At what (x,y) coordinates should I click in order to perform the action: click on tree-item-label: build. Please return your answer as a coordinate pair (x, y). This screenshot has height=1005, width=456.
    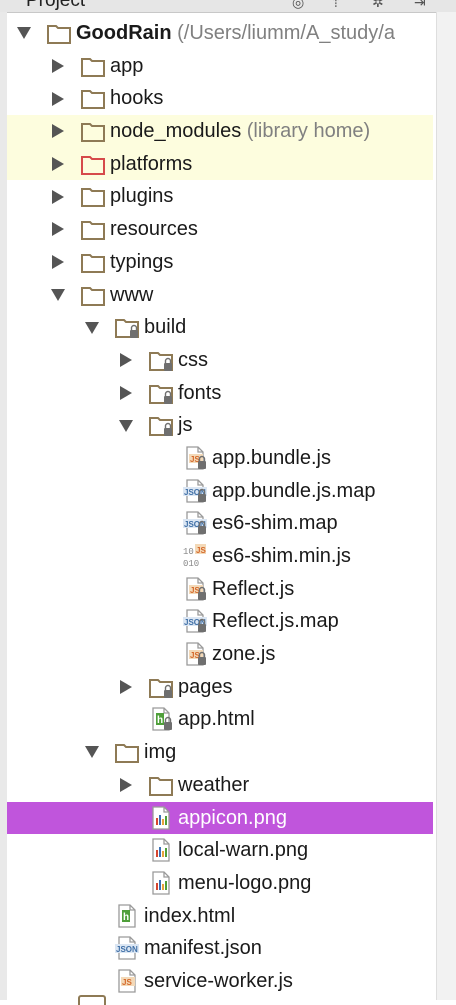
    Looking at the image, I should click on (165, 327).